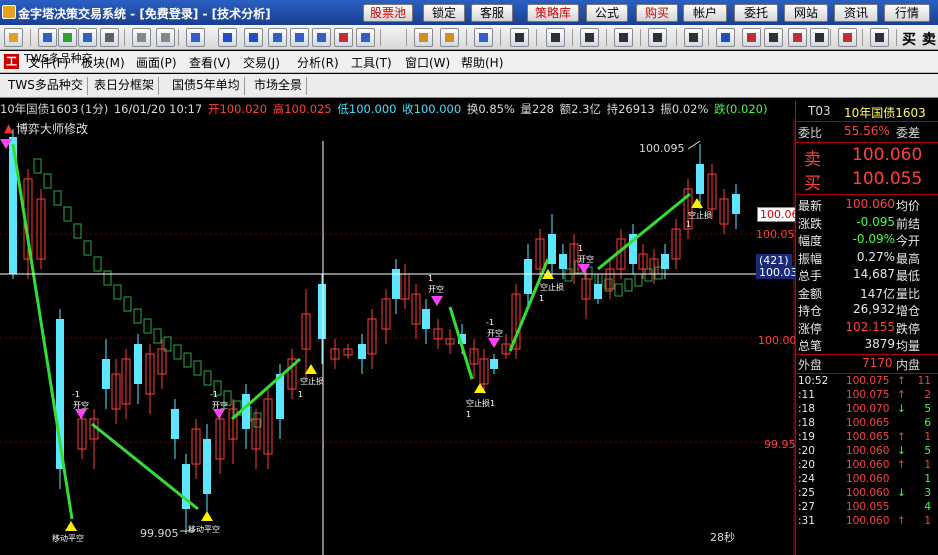 The width and height of the screenshot is (938, 555). Describe the element at coordinates (867, 224) in the screenshot. I see `quote-row: 涨跌 -0.095 前结` at that location.